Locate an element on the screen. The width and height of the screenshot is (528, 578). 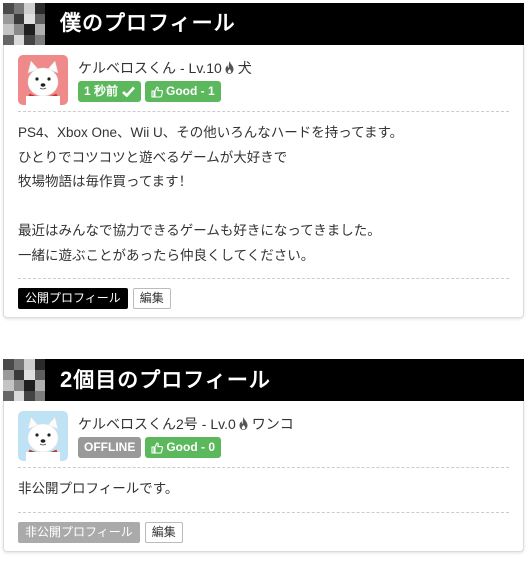
user-level: - Lv.0 is located at coordinates (218, 423).